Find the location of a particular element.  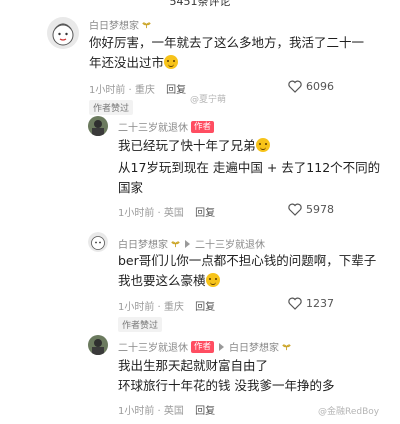

comment-username: 二十三岁就退休 作者 is located at coordinates (166, 126).